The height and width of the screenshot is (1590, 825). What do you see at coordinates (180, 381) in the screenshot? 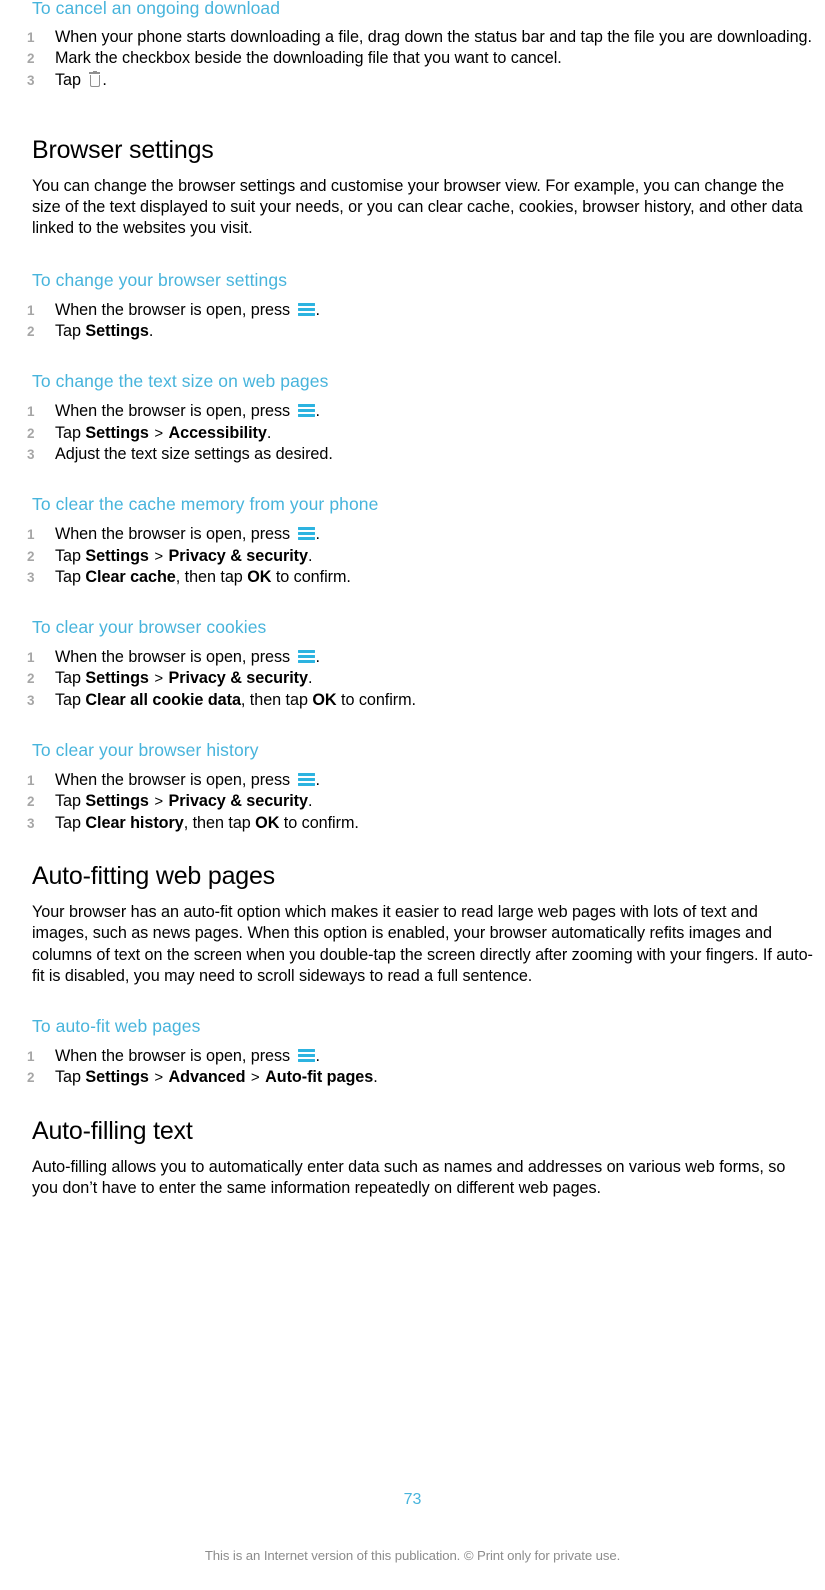
I see `procedure-heading-change-text-size: To change the text size on web pages` at bounding box center [180, 381].